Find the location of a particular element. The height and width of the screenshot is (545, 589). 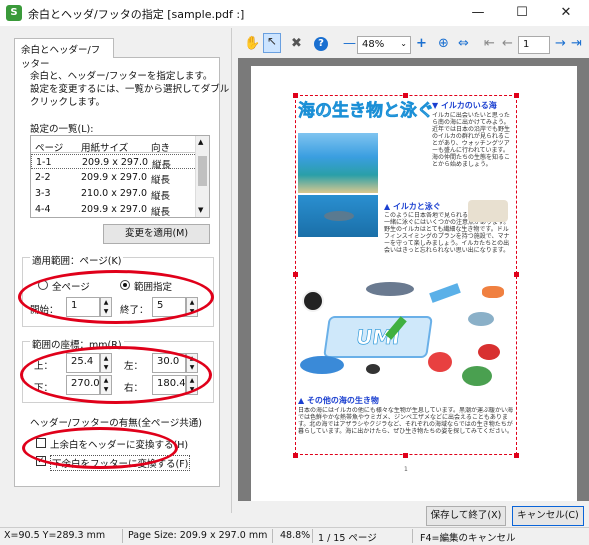

doc-section-2: ▲ イルカと泳ぐ is located at coordinates (412, 206).